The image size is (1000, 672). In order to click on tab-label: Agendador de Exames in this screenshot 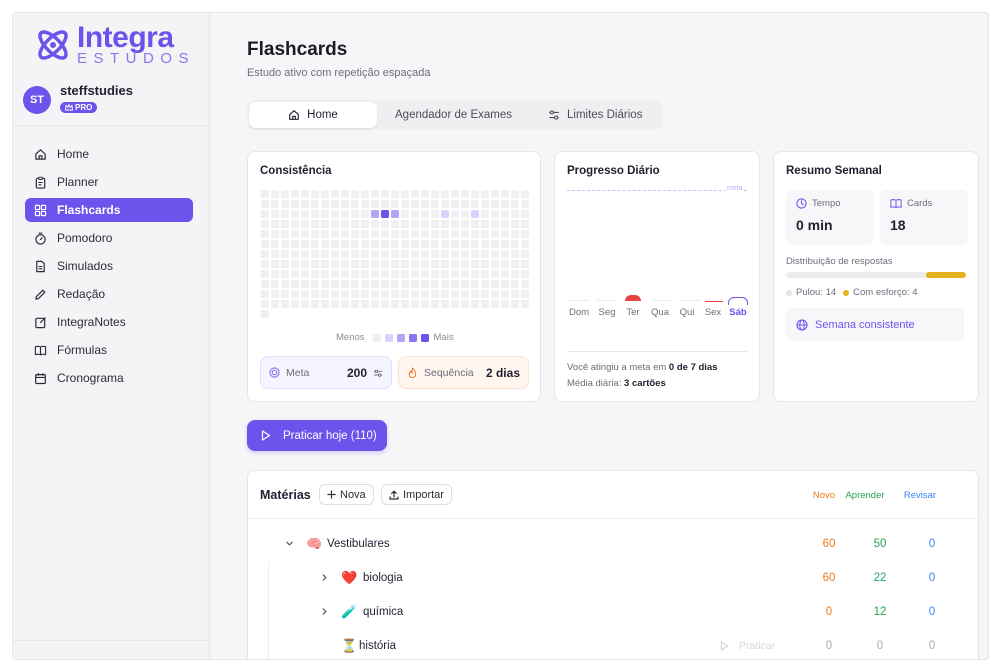, I will do `click(453, 115)`.